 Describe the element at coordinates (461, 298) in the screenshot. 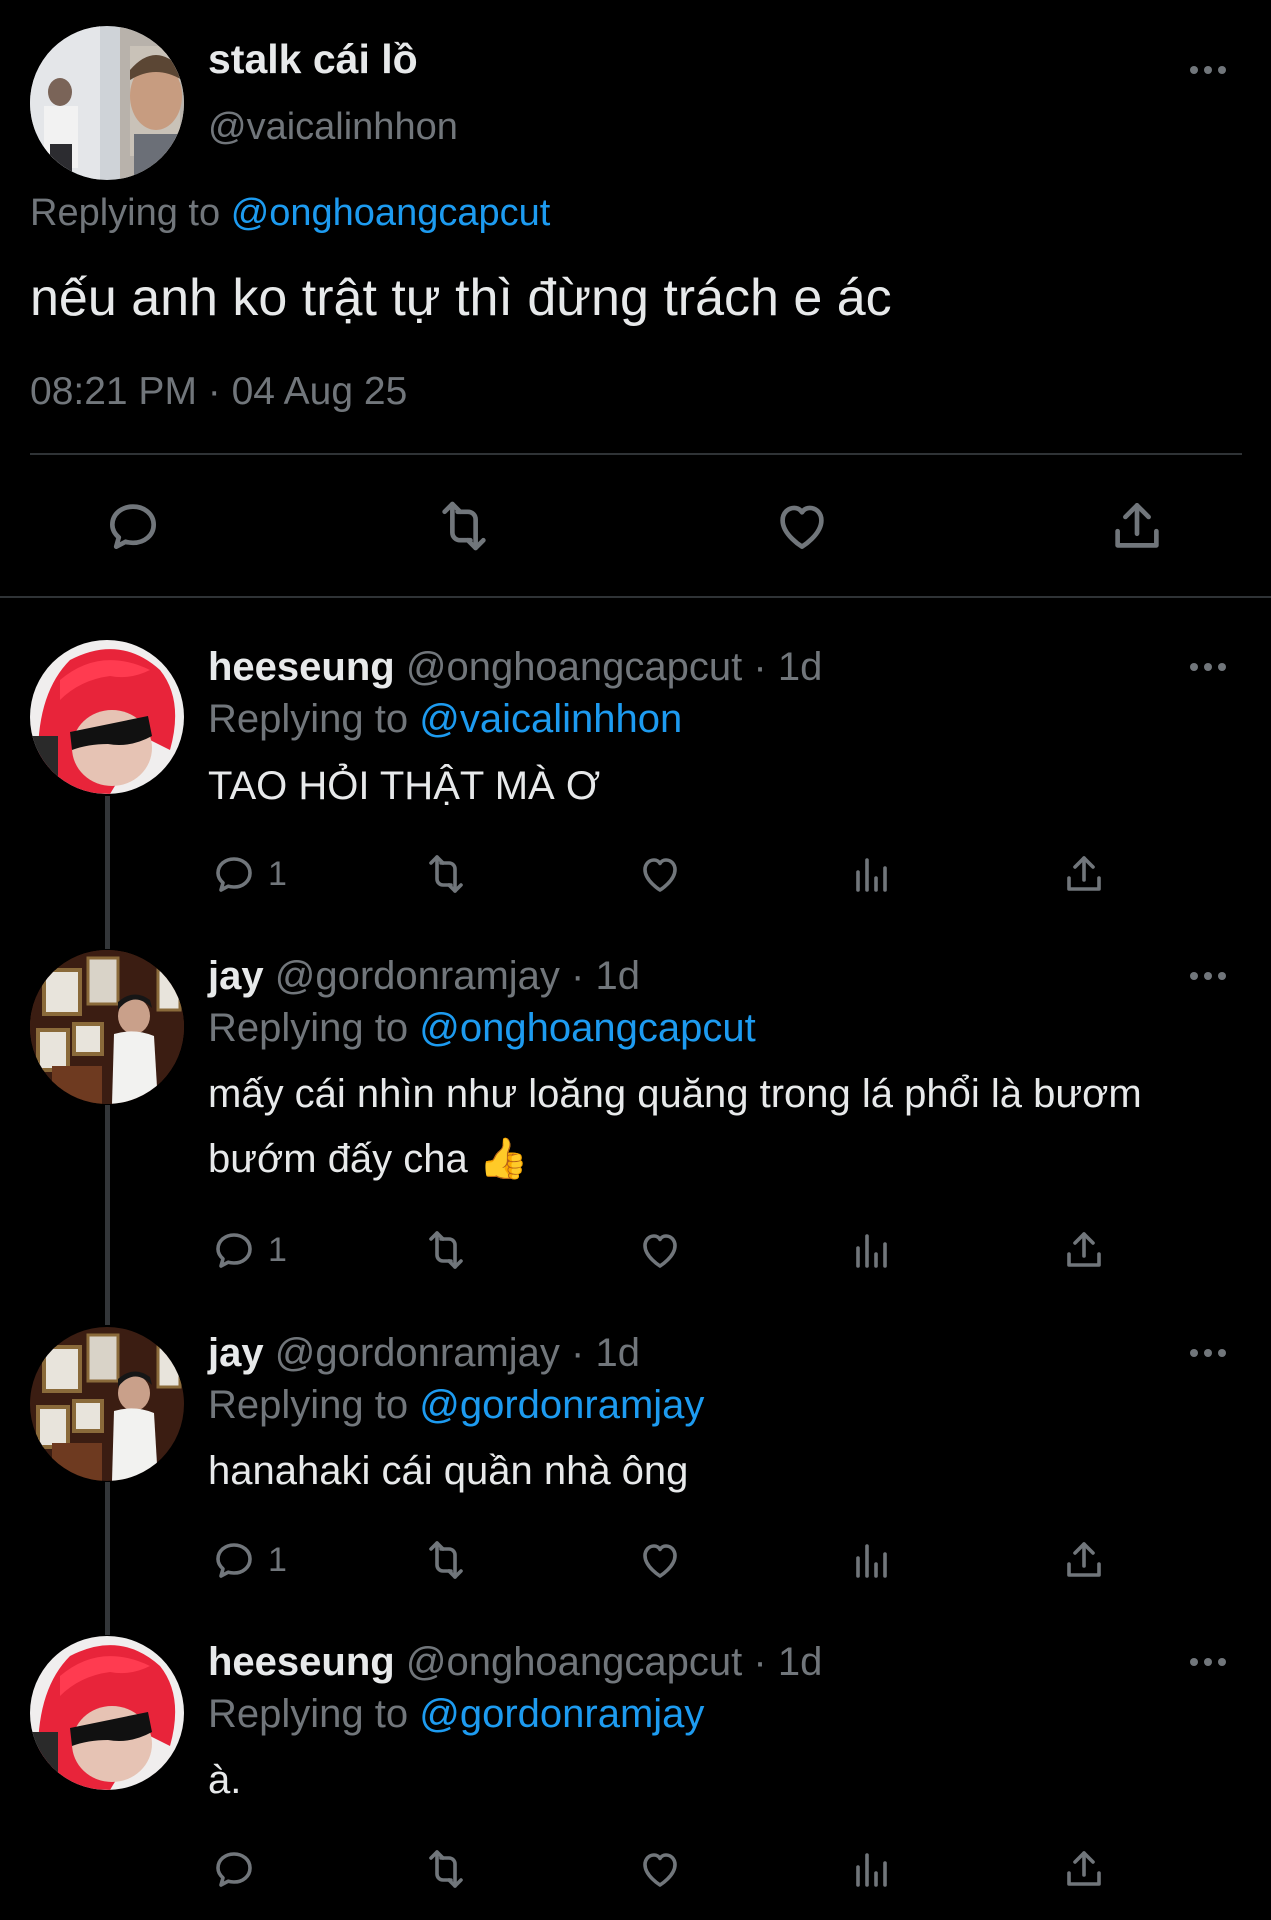

I see `main-tweet-text: nếu anh ko trật tự thì đừng trách e ác` at that location.